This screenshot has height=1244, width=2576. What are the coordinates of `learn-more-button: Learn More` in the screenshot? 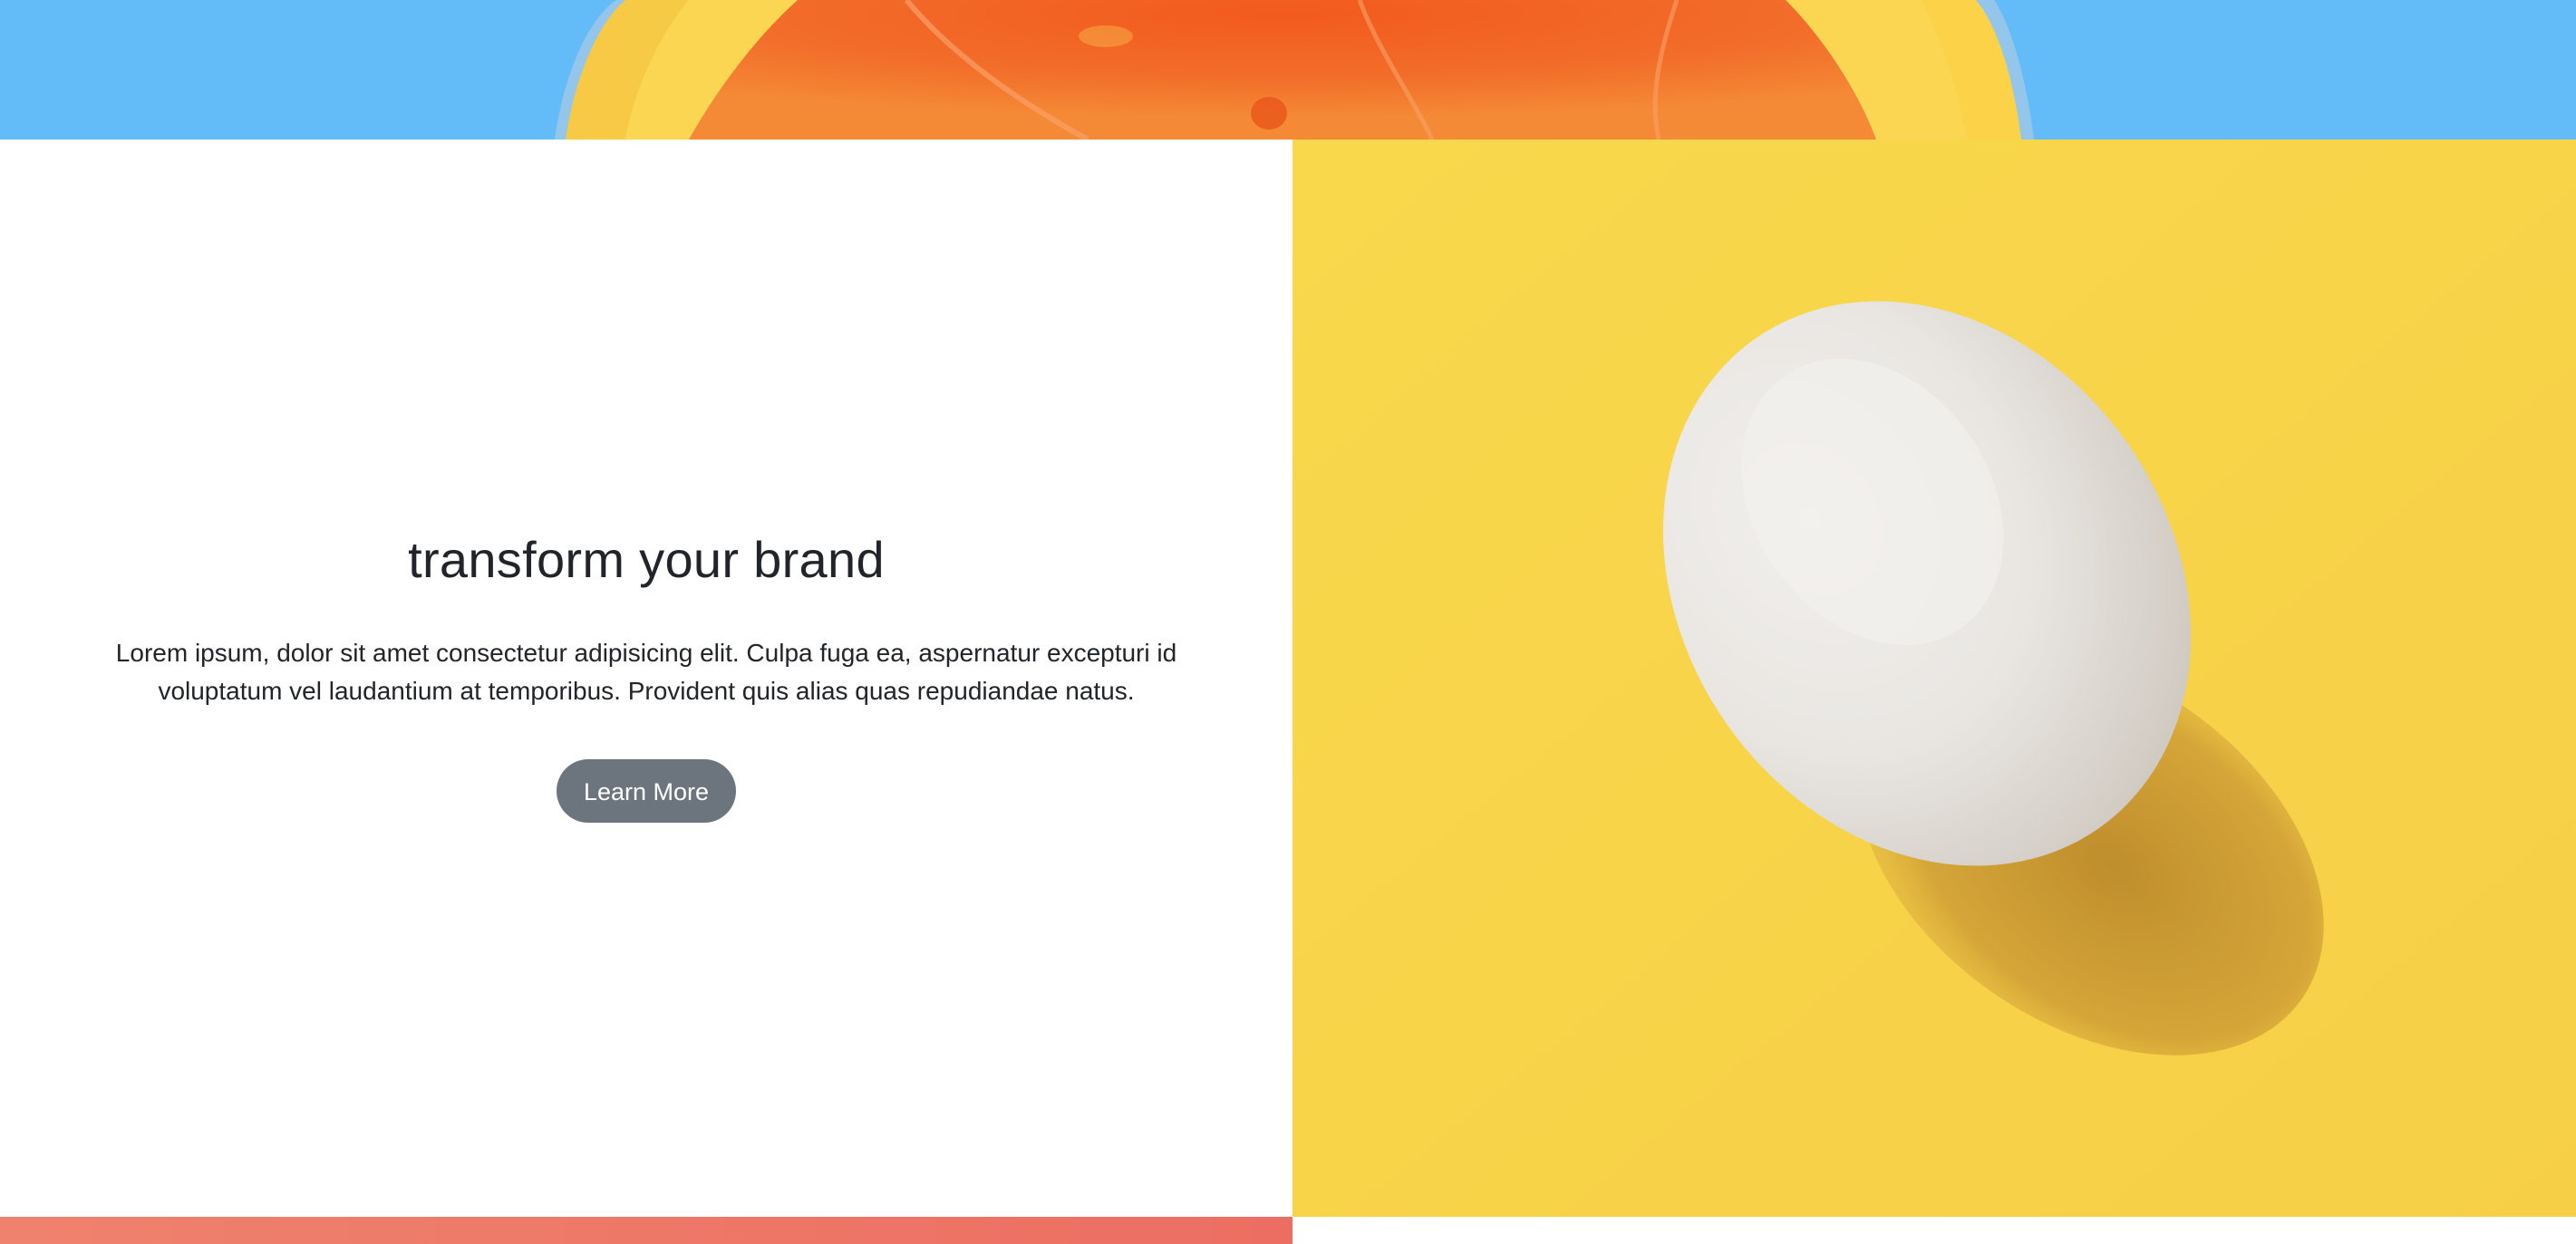 It's located at (646, 791).